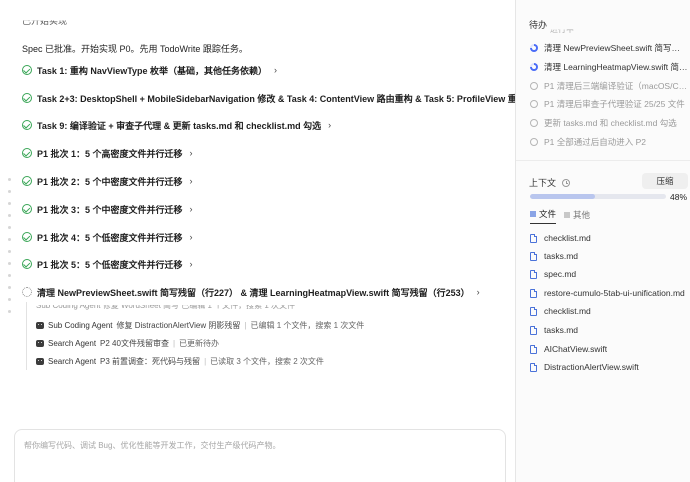 The image size is (690, 482). What do you see at coordinates (560, 274) in the screenshot?
I see `file-name: spec.md` at bounding box center [560, 274].